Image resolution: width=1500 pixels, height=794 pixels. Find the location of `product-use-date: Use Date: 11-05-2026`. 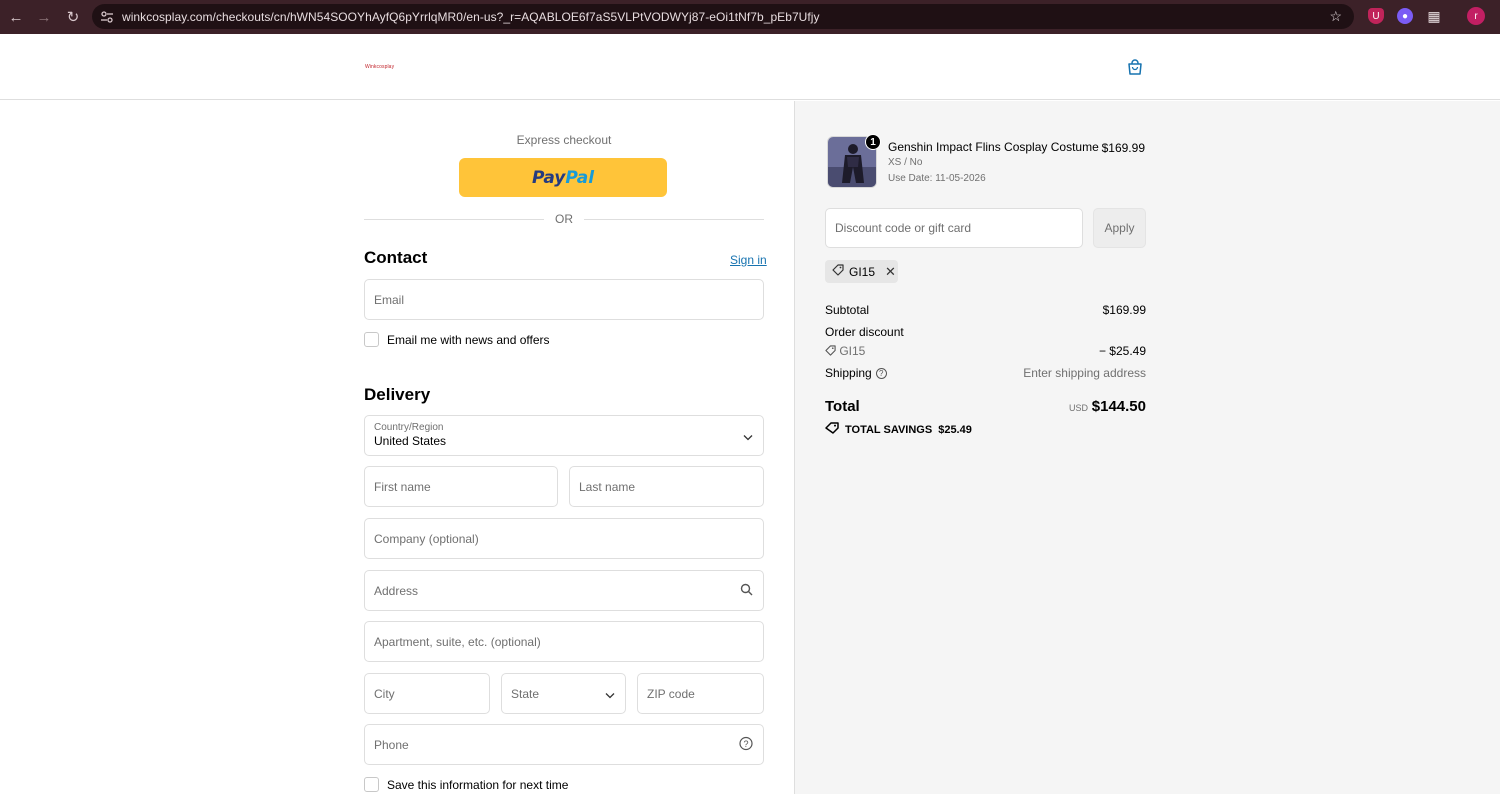

product-use-date: Use Date: 11-05-2026 is located at coordinates (937, 178).